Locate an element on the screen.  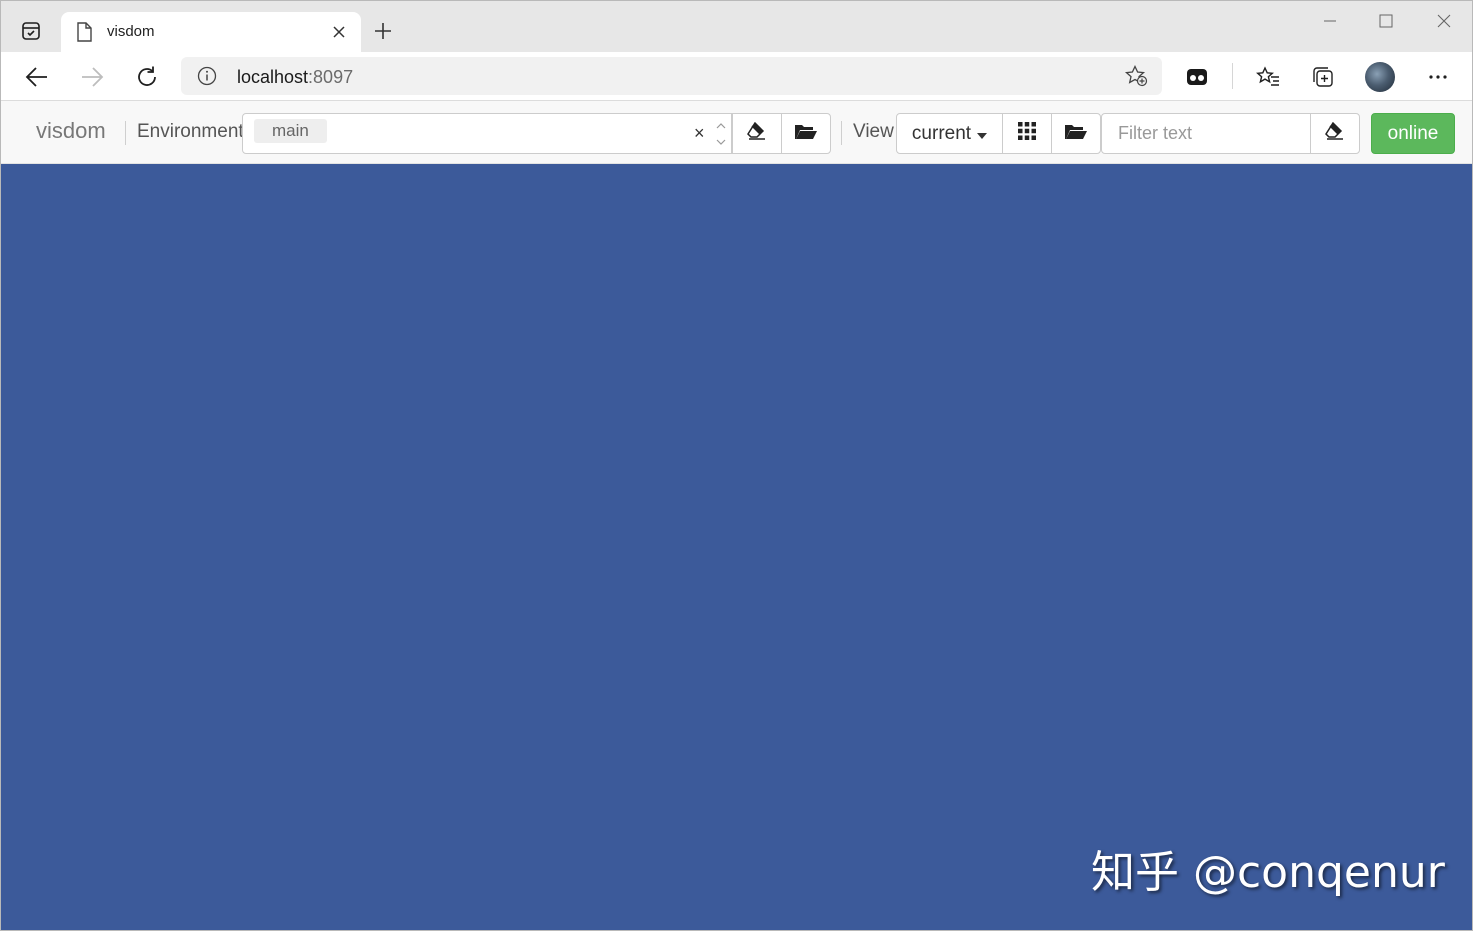
address-bar-row: localhost:8097 is located at coordinates (736, 76).